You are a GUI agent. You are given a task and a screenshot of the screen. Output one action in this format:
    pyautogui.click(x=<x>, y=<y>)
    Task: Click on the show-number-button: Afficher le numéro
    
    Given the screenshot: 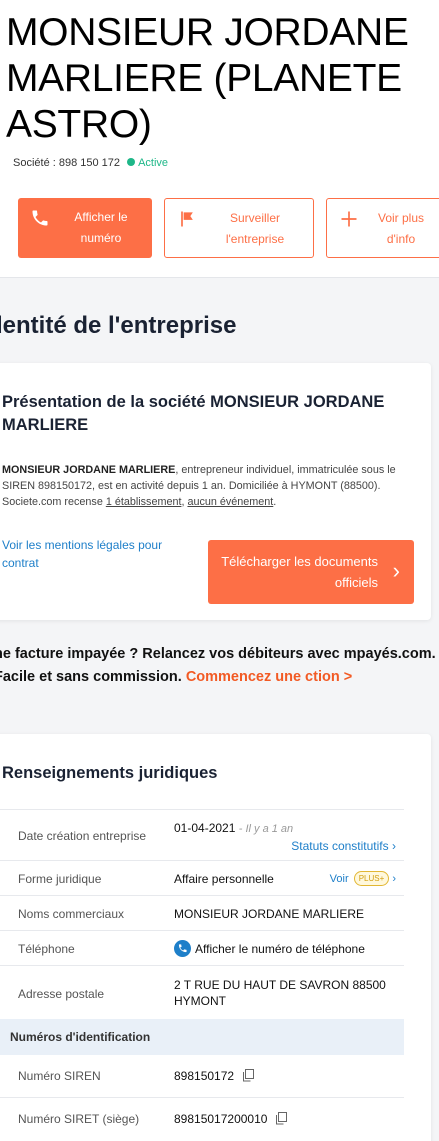 What is the action you would take?
    pyautogui.click(x=85, y=228)
    